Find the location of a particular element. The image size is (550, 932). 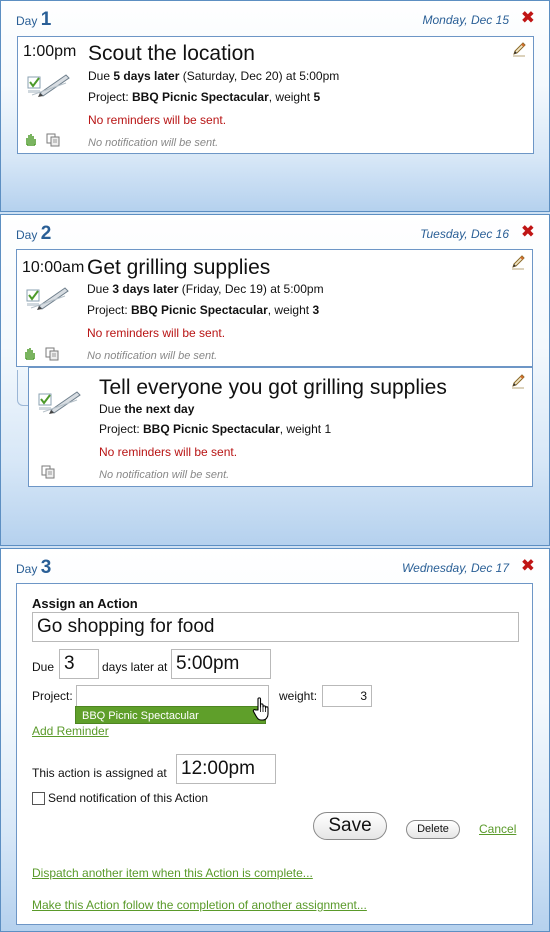

day-label: Day 2 is located at coordinates (33, 234).